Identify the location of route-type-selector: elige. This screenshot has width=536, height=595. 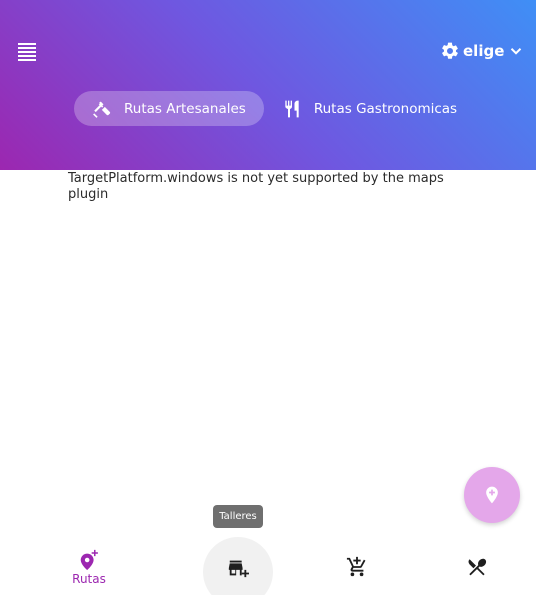
(482, 51).